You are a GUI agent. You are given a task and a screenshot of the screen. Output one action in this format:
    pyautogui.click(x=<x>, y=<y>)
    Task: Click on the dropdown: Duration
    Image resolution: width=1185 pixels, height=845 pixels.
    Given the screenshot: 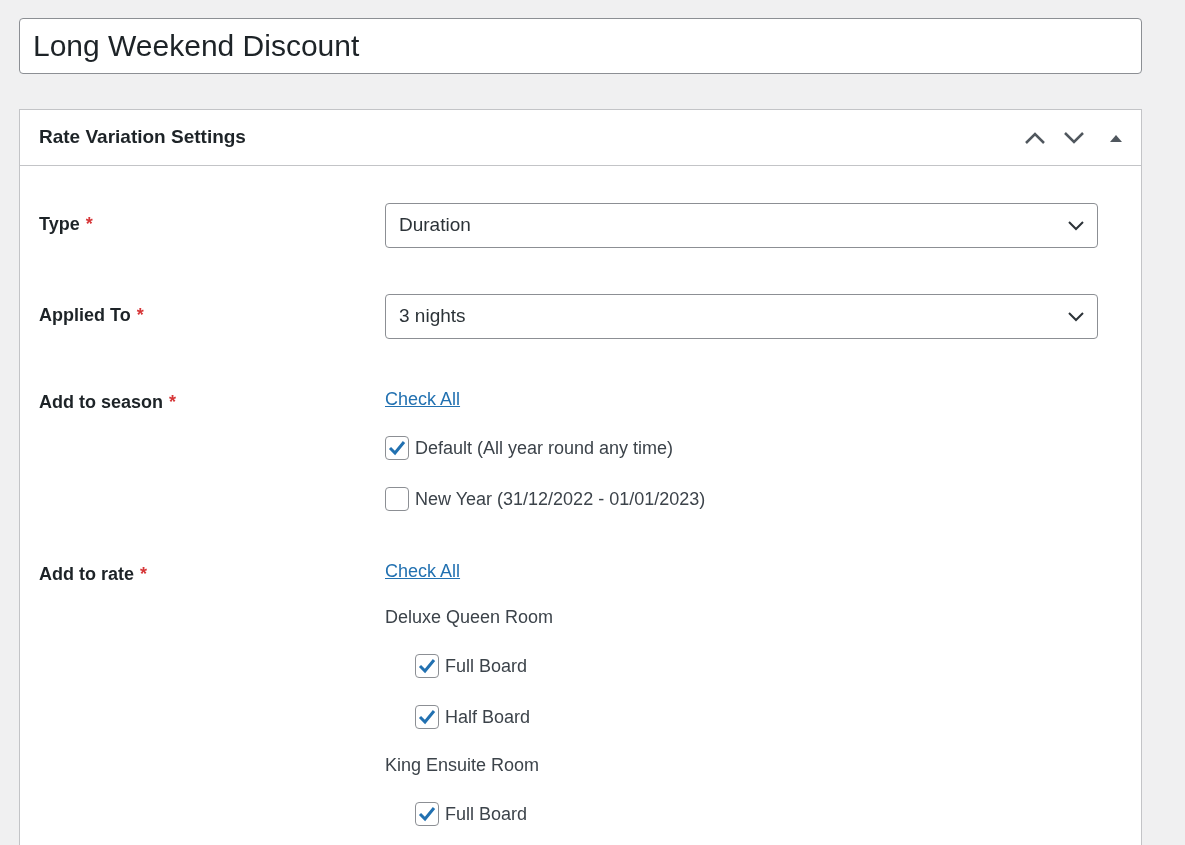 What is the action you would take?
    pyautogui.click(x=741, y=225)
    